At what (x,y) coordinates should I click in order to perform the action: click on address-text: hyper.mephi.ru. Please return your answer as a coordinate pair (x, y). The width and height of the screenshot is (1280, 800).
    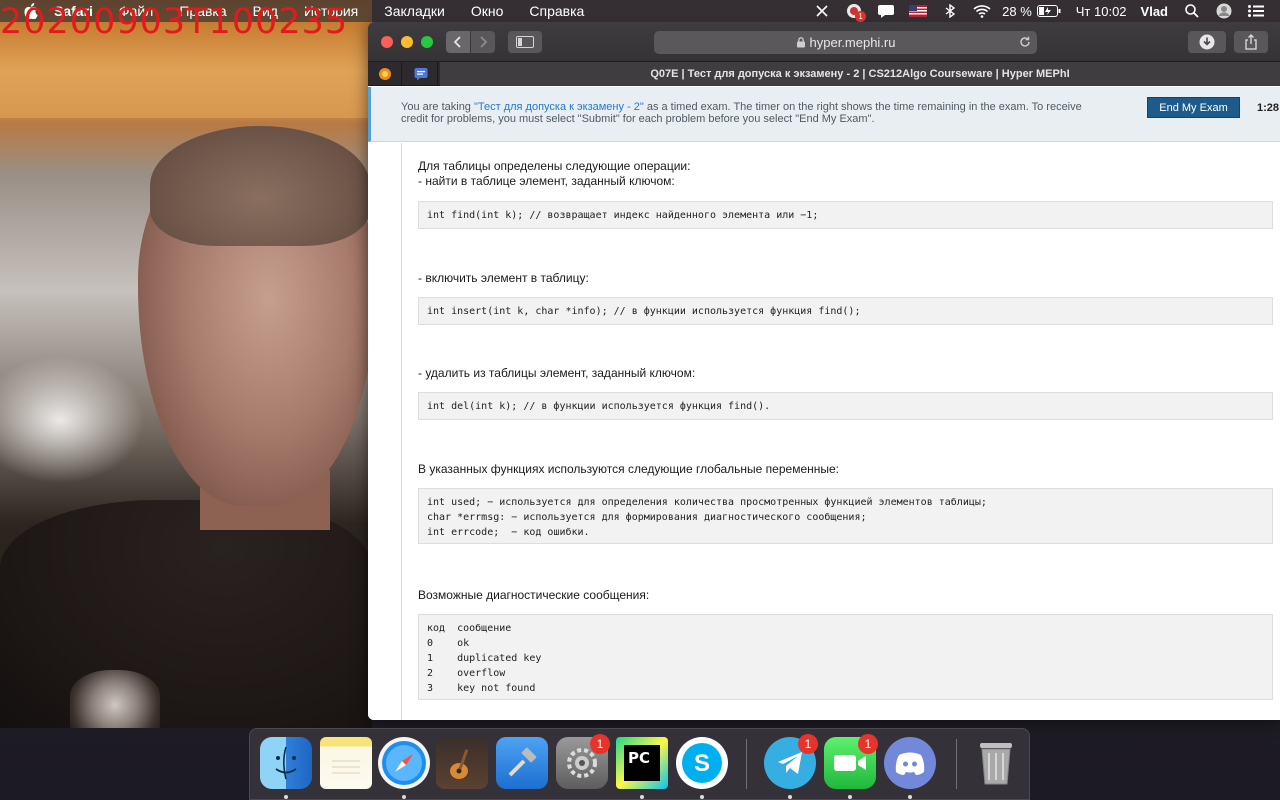
    Looking at the image, I should click on (852, 42).